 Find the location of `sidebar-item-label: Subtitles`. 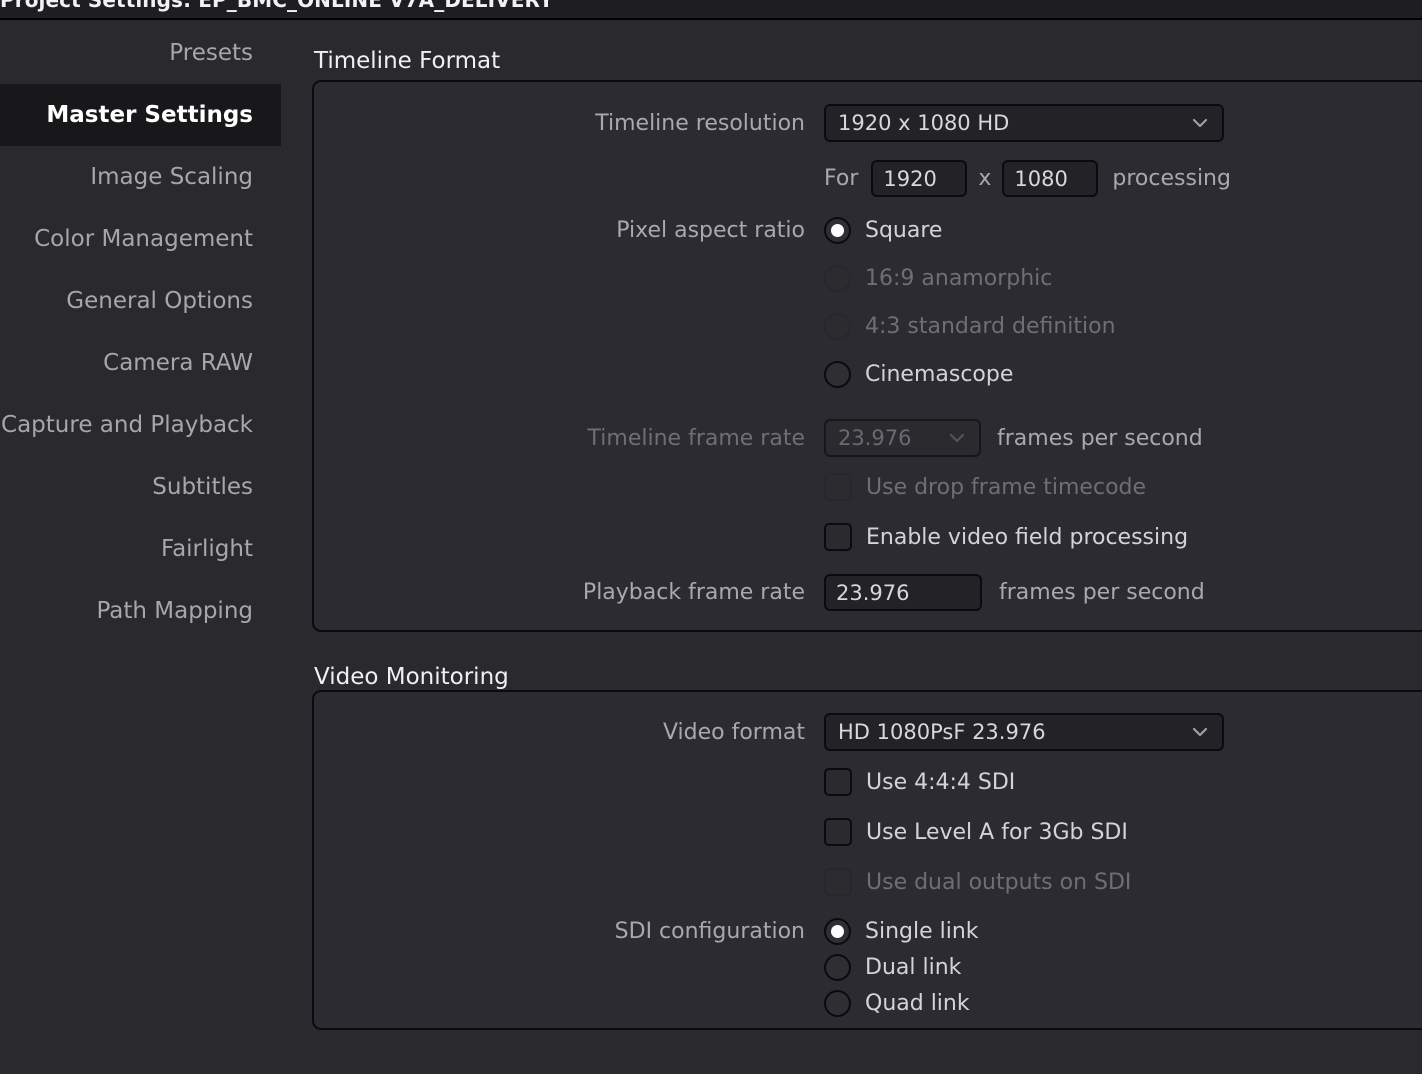

sidebar-item-label: Subtitles is located at coordinates (202, 487).